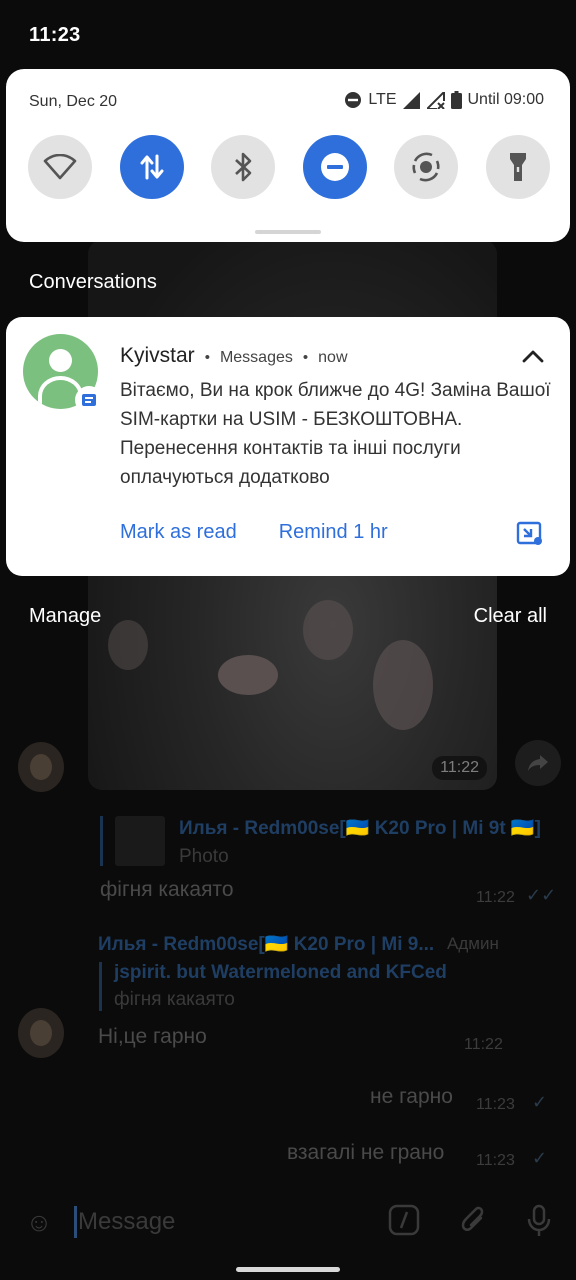  What do you see at coordinates (288, 1269) in the screenshot?
I see `home-gesture-bar` at bounding box center [288, 1269].